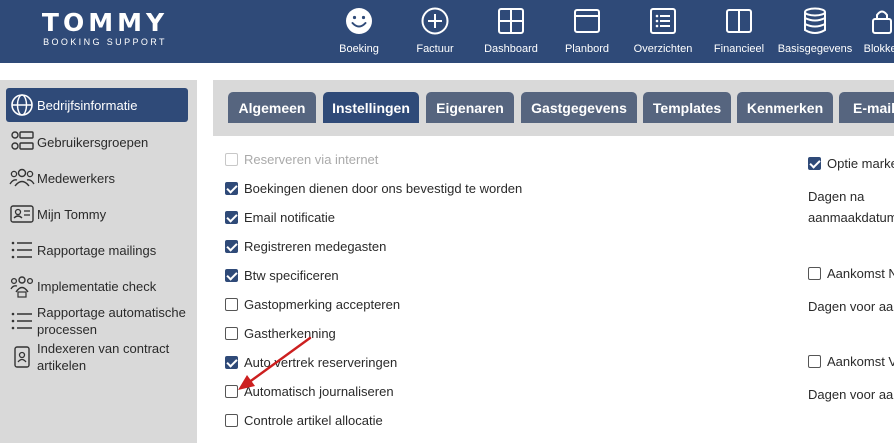  Describe the element at coordinates (321, 362) in the screenshot. I see `setting-label: Auto vertrek reserveringen` at that location.